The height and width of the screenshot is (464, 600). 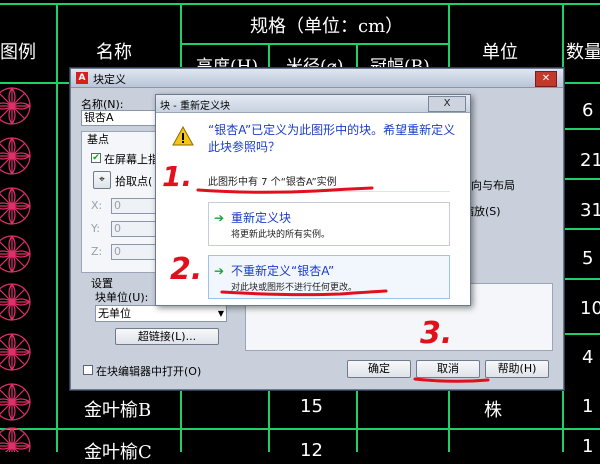 I want to click on qty-value: 6, so click(x=588, y=110).